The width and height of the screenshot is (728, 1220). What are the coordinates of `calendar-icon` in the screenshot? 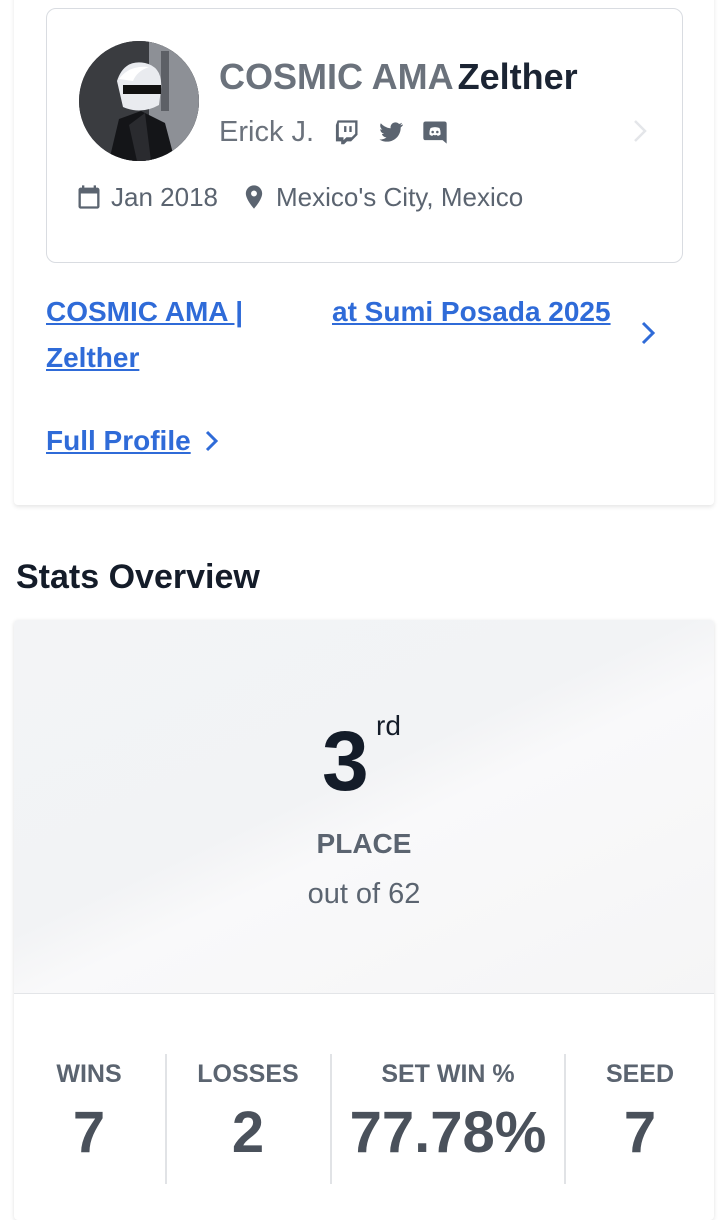 It's located at (89, 197).